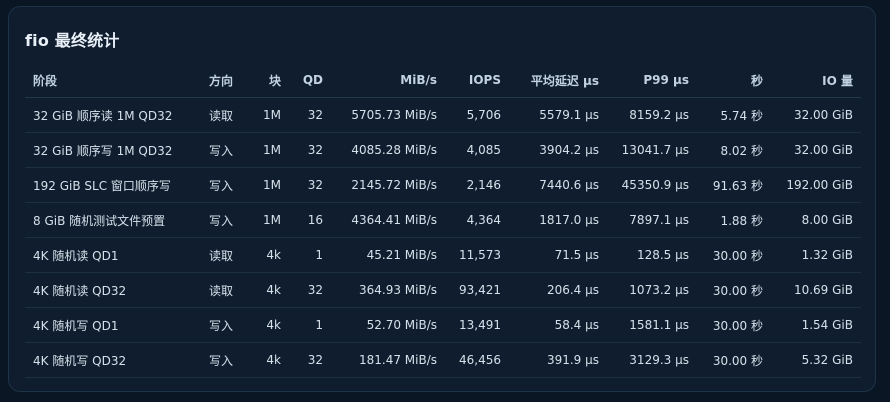 The image size is (890, 402). What do you see at coordinates (113, 185) in the screenshot?
I see `cell-stage: 192 GiB SLC 窗口顺序写` at bounding box center [113, 185].